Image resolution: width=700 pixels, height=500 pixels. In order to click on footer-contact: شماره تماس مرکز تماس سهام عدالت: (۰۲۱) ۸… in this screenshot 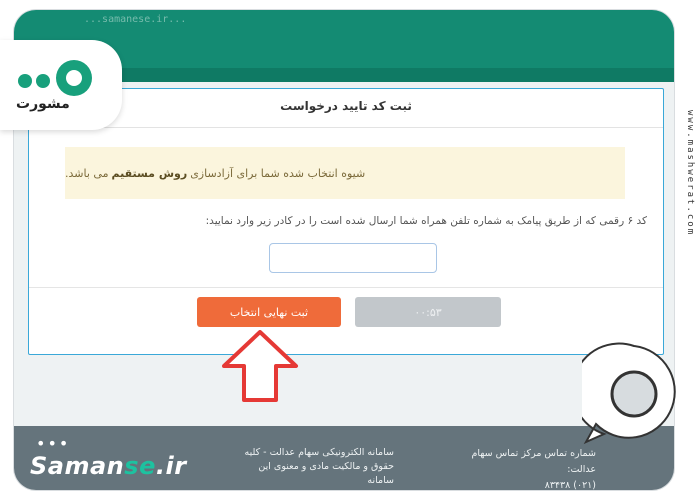, I will do `click(531, 468)`.